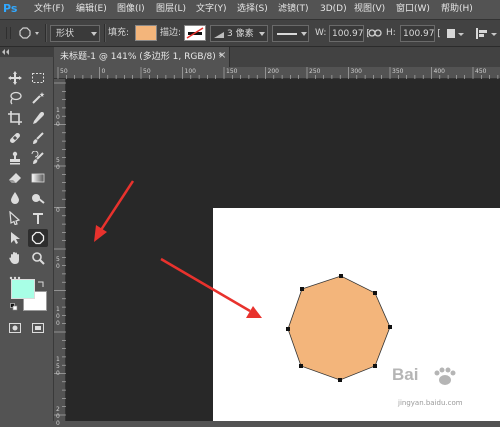 The image size is (500, 427). I want to click on foreground-color-swatch, so click(23, 289).